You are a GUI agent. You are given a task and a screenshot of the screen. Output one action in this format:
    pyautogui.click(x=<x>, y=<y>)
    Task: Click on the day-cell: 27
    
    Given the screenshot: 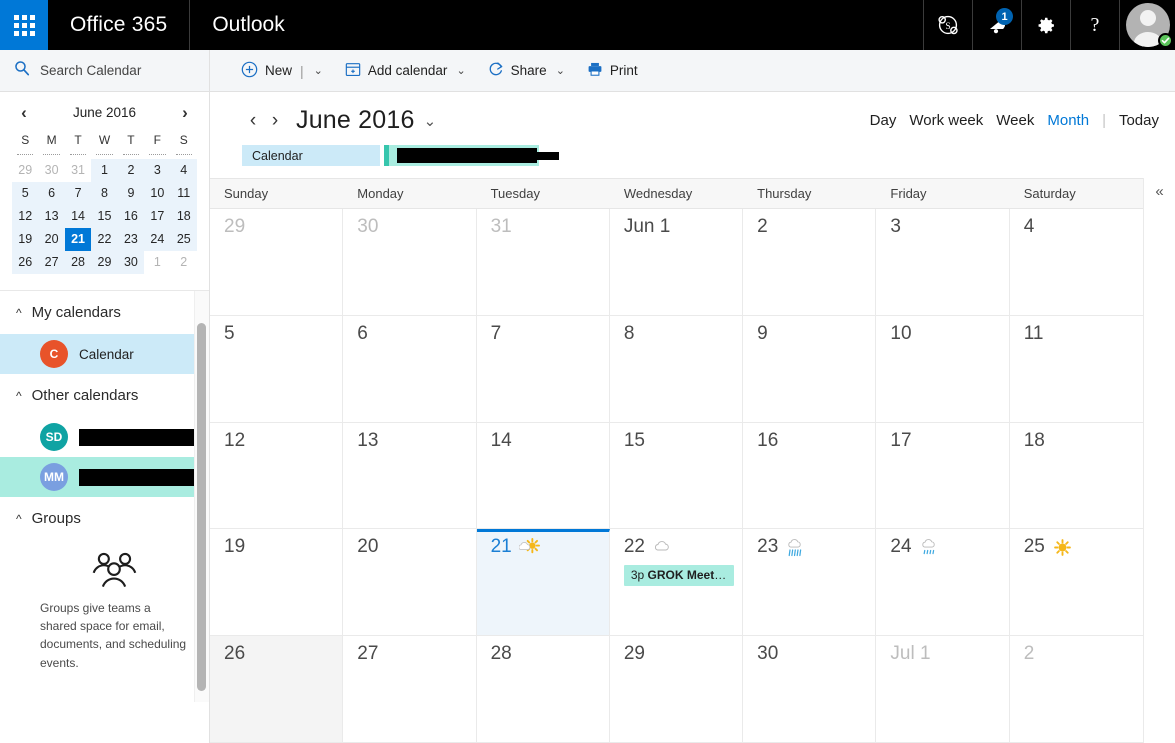 What is the action you would take?
    pyautogui.click(x=410, y=689)
    